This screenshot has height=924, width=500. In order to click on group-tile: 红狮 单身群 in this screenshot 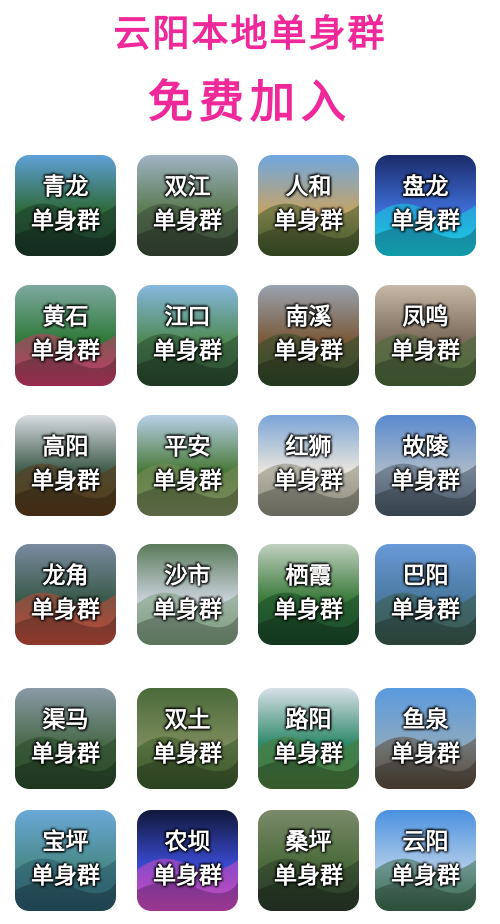, I will do `click(308, 465)`.